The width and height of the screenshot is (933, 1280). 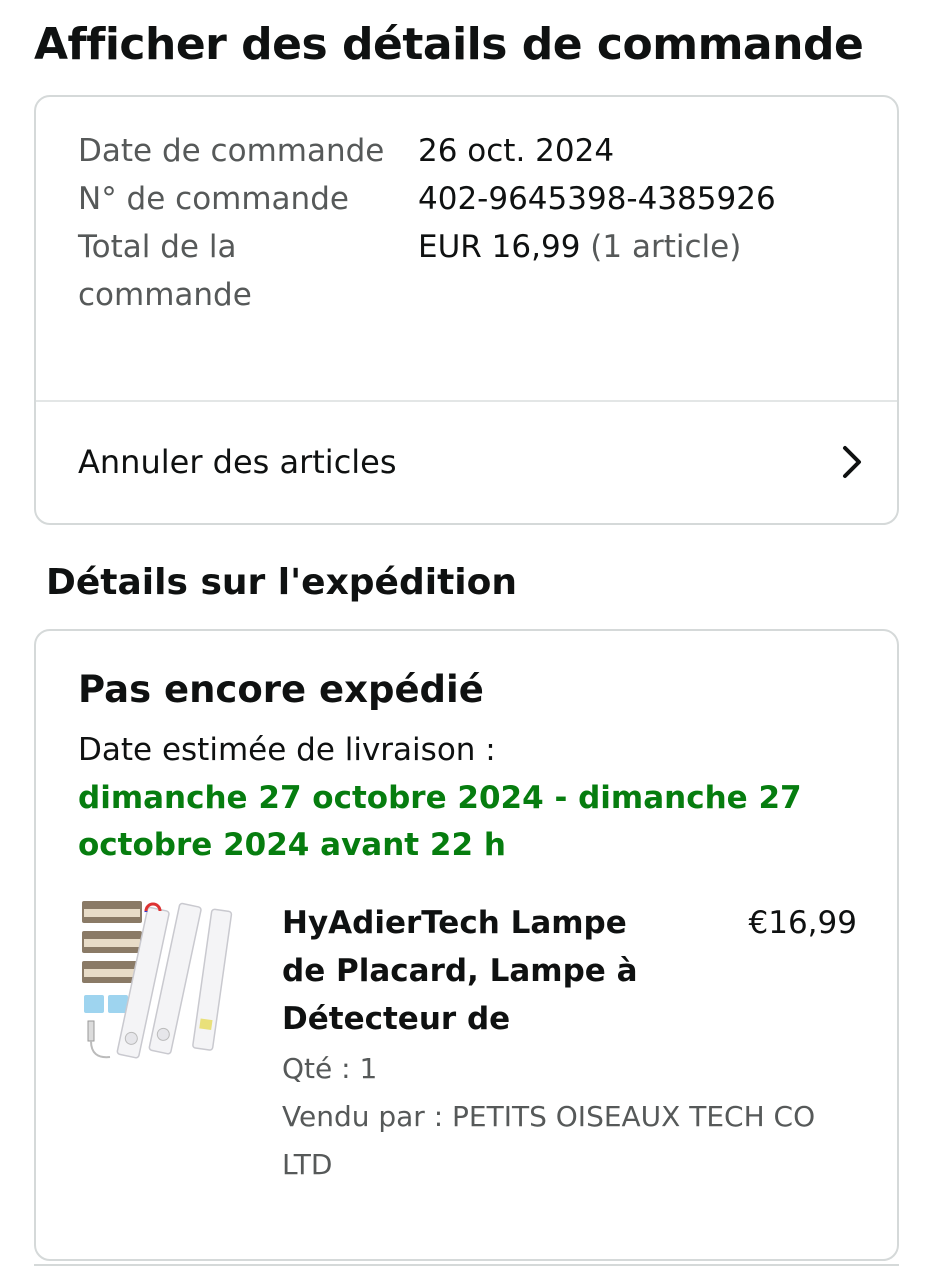 What do you see at coordinates (549, 1140) in the screenshot?
I see `product-seller: Vendu par : PETITS OISEAUX TECH CO LTD` at bounding box center [549, 1140].